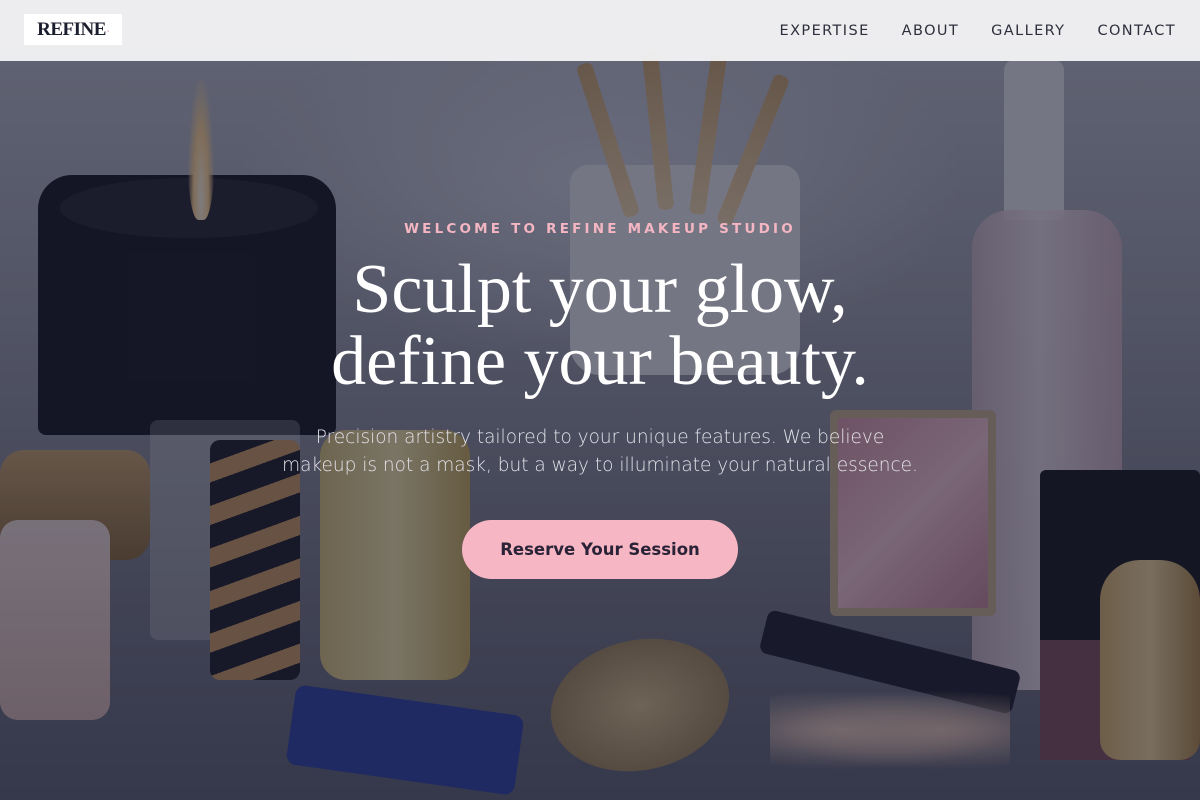 The height and width of the screenshot is (800, 1200). What do you see at coordinates (825, 31) in the screenshot?
I see `nav-item-expertise: EXPERTISE` at bounding box center [825, 31].